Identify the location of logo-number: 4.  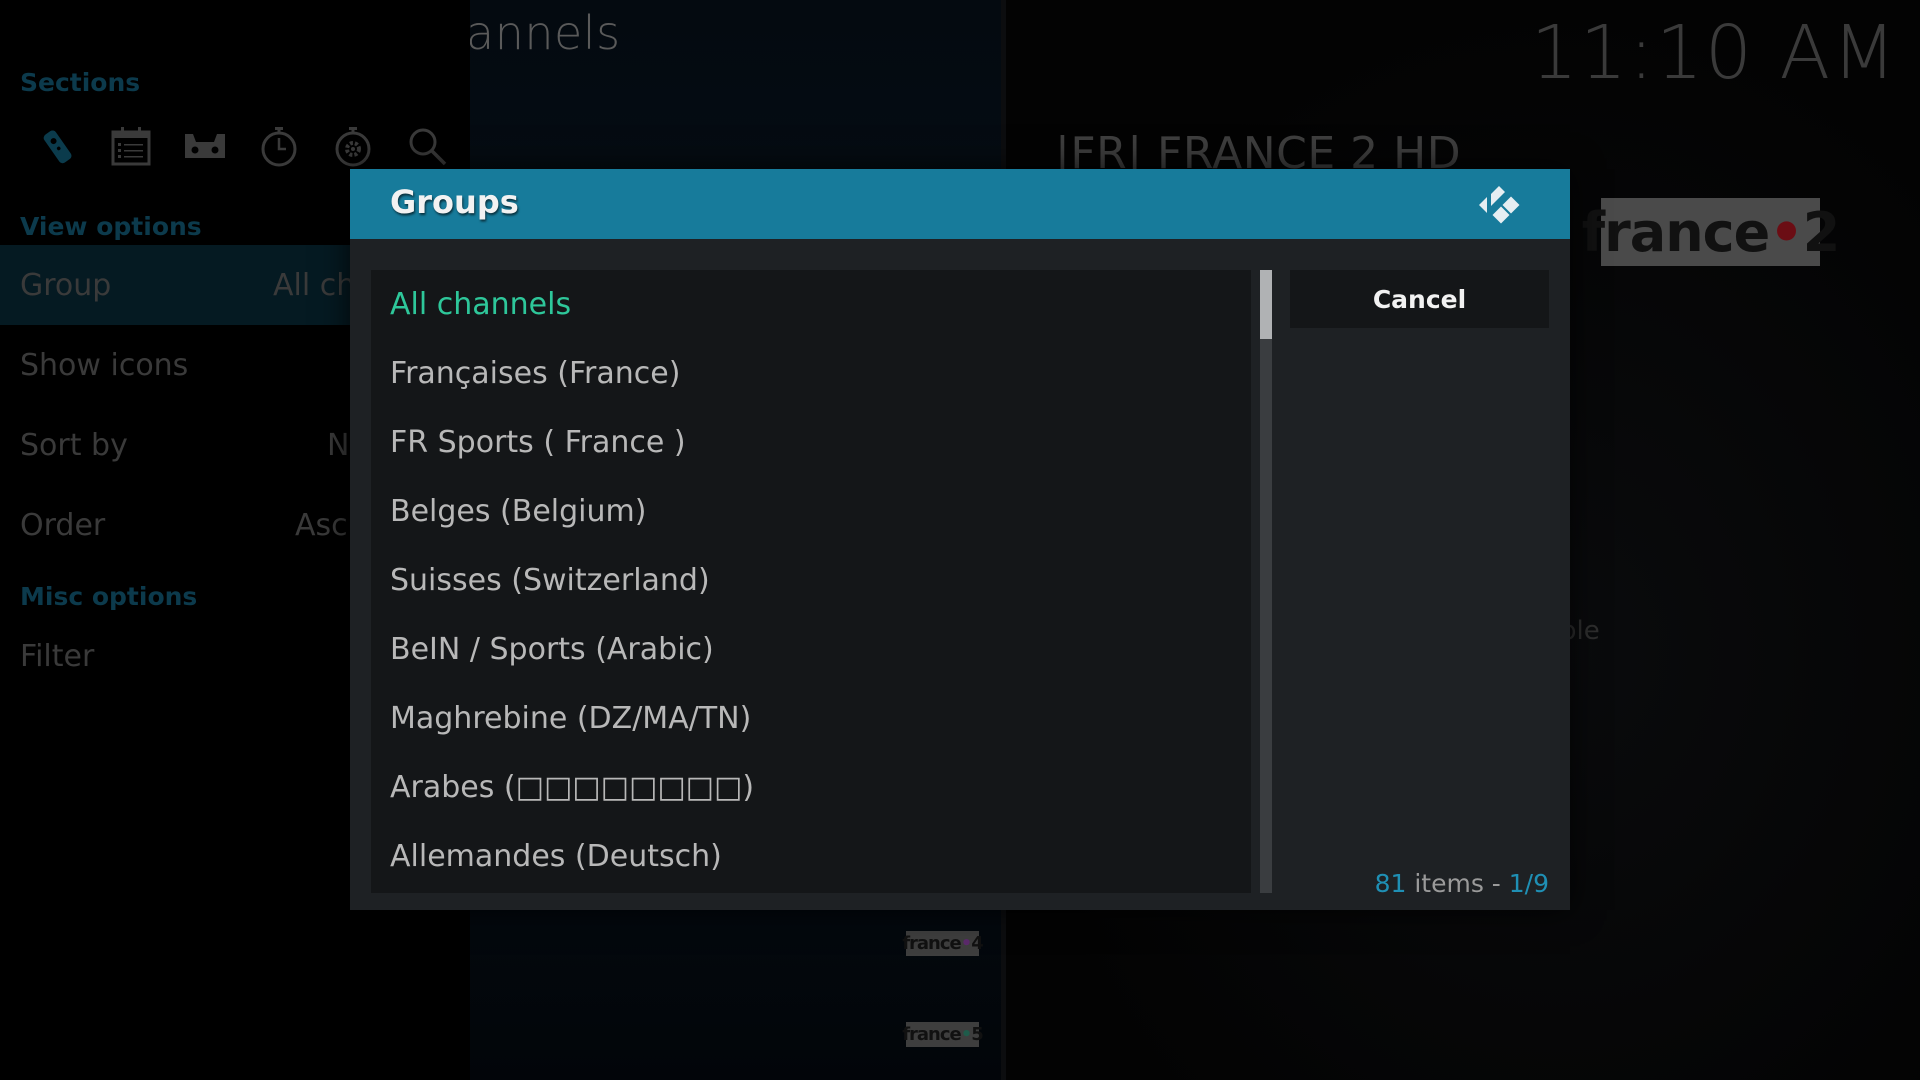
(977, 943).